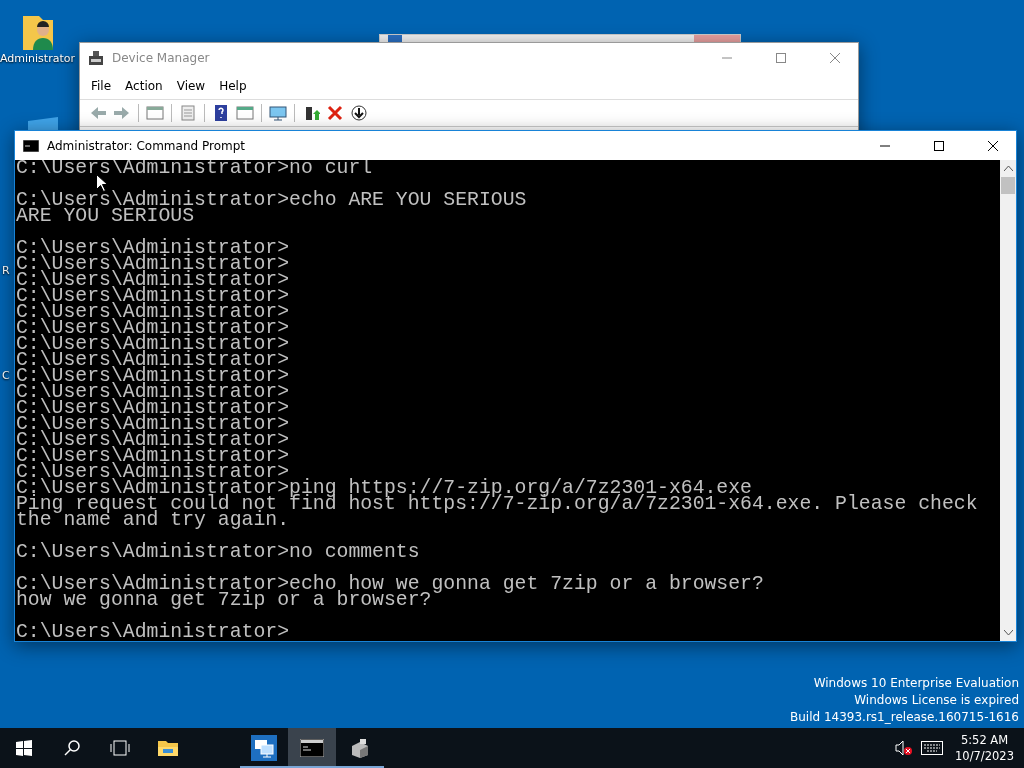 This screenshot has height=768, width=1024. I want to click on forward-arrow-icon, so click(122, 113).